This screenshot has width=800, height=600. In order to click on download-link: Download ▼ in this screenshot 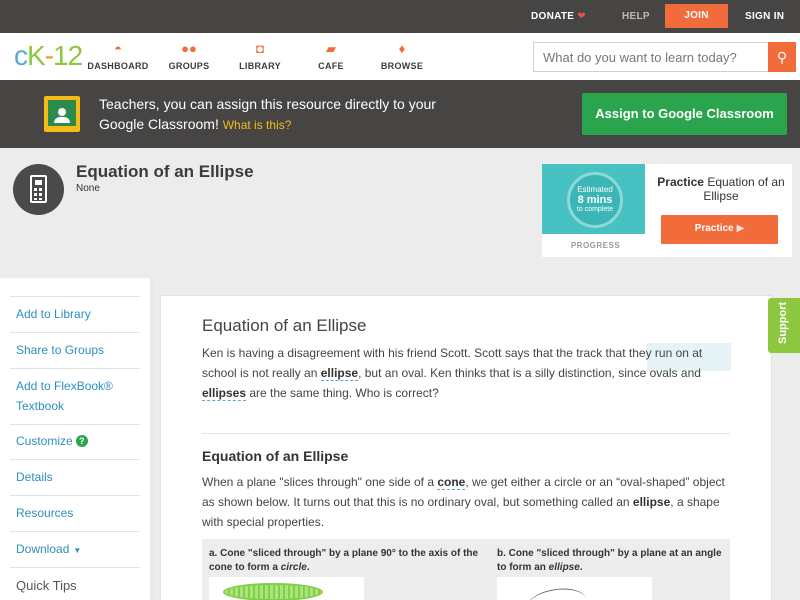, I will do `click(77, 550)`.